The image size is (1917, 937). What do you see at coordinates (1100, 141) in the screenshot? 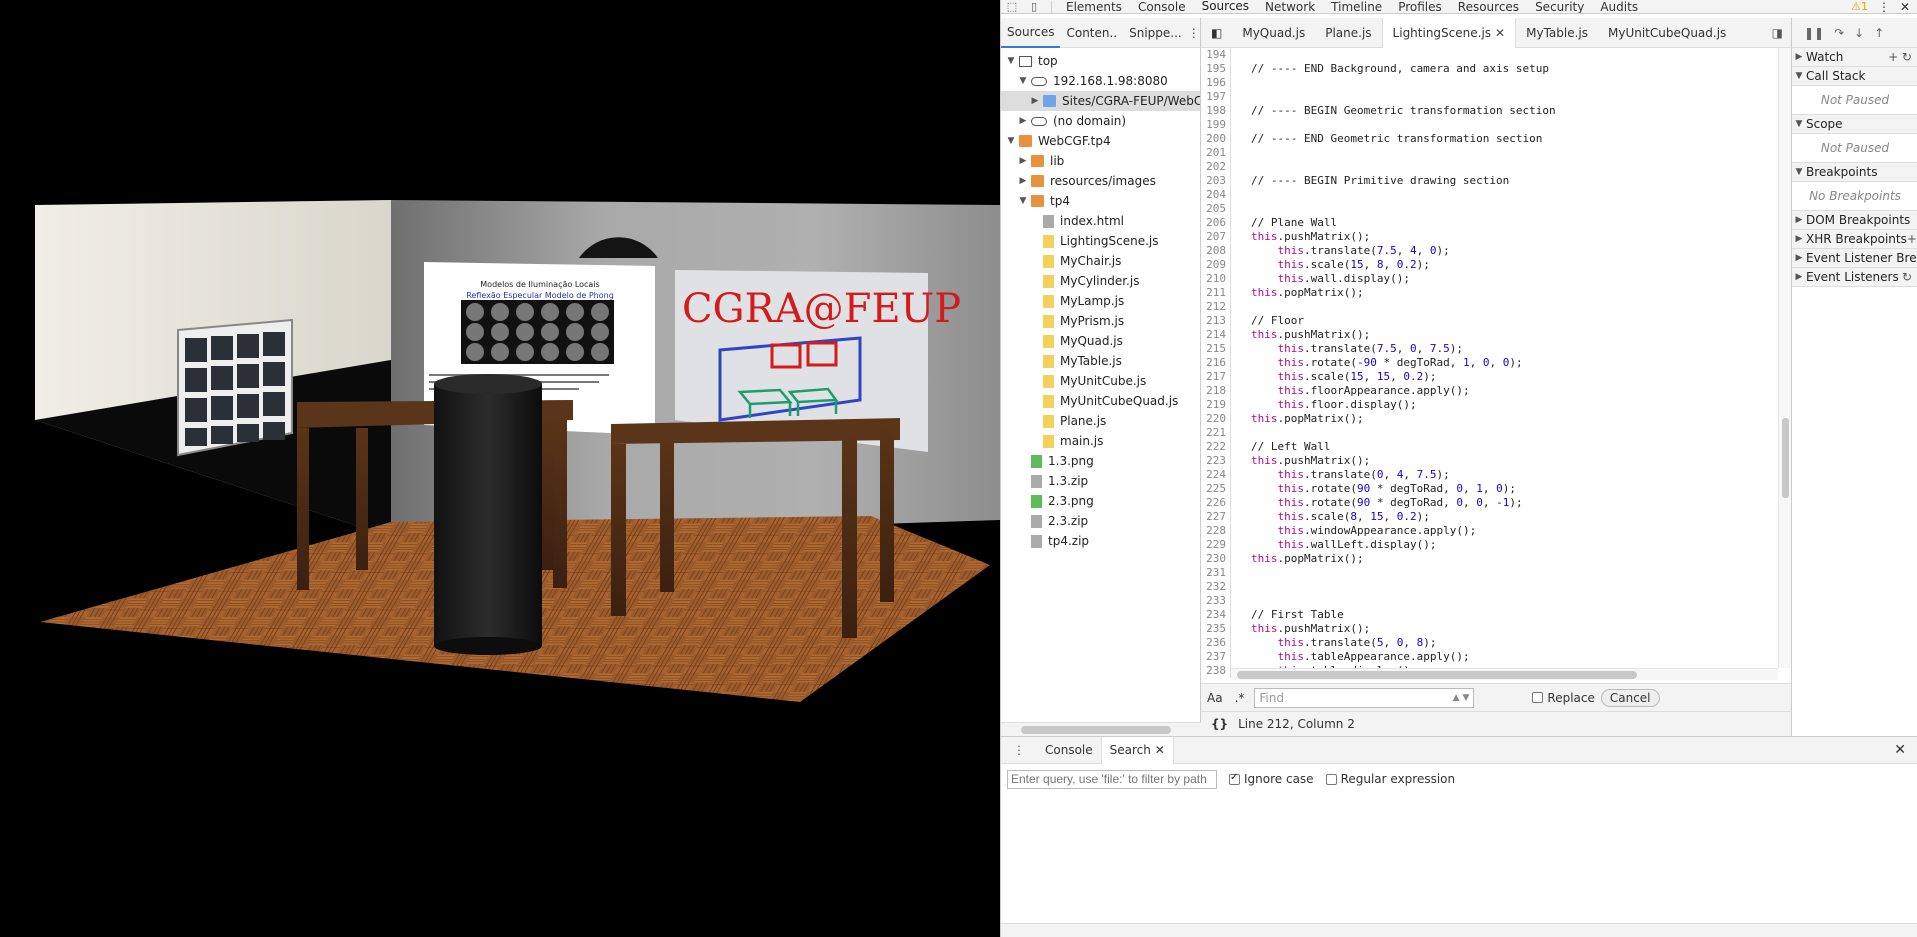
I see `tree-item: ▼ WebCGF.tp4` at bounding box center [1100, 141].